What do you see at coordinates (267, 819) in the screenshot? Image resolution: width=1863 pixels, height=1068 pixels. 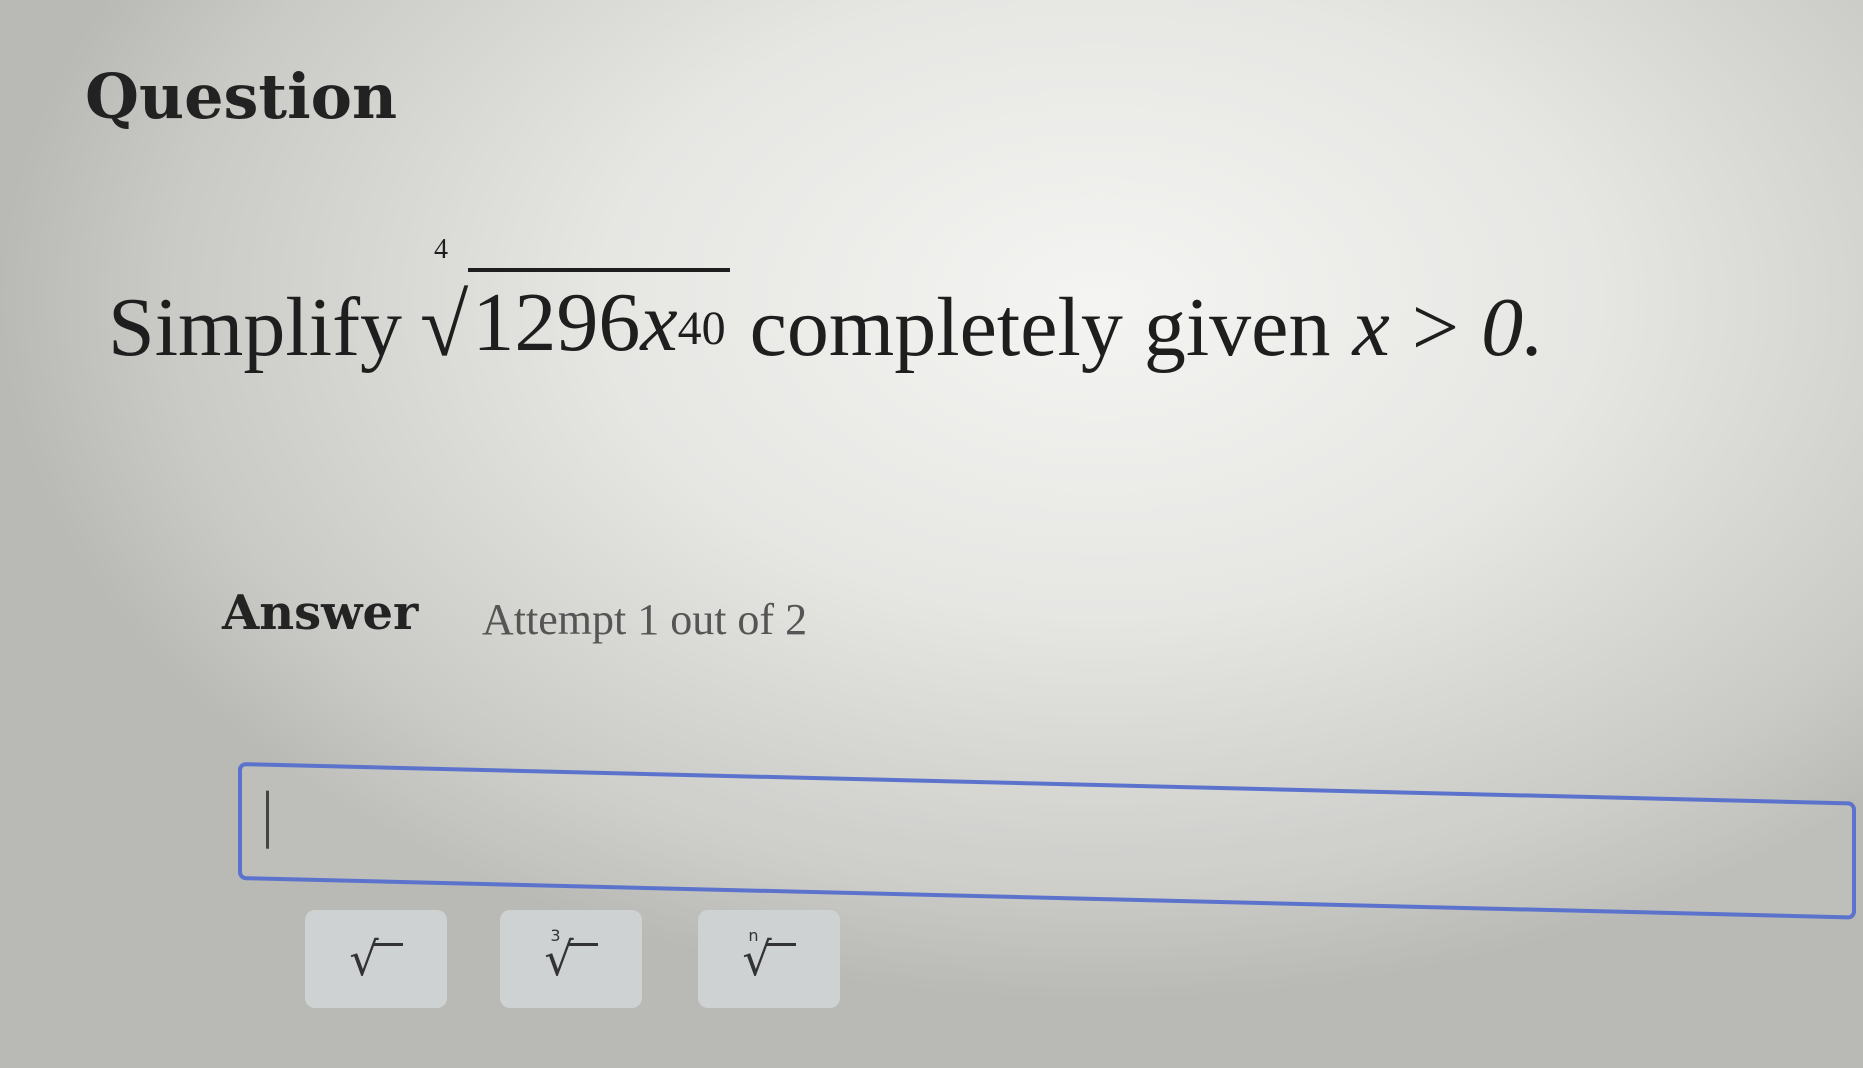 I see `text-caret` at bounding box center [267, 819].